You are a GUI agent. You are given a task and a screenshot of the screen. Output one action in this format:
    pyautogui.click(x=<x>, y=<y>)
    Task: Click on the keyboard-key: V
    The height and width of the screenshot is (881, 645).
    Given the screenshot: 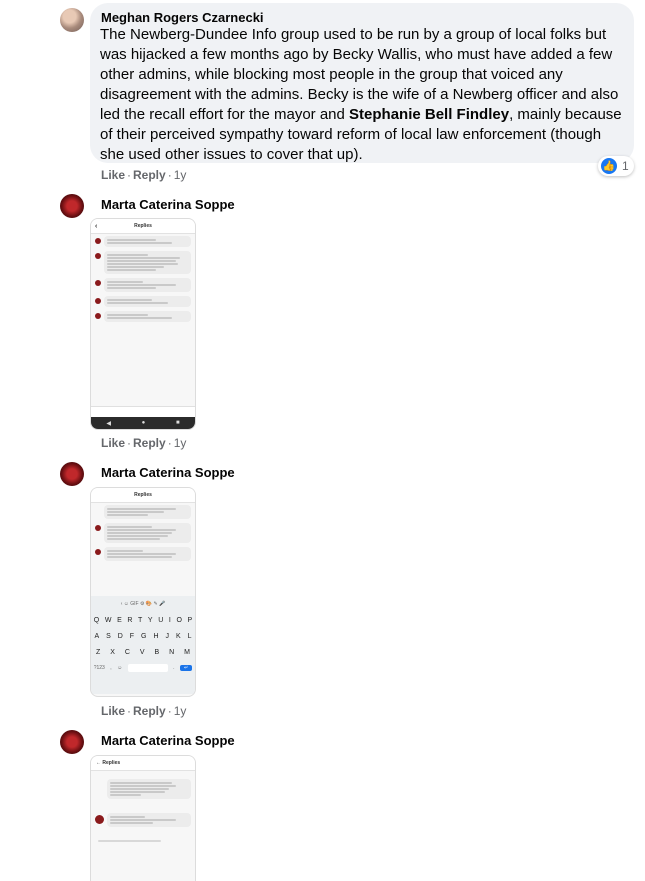 What is the action you would take?
    pyautogui.click(x=142, y=652)
    